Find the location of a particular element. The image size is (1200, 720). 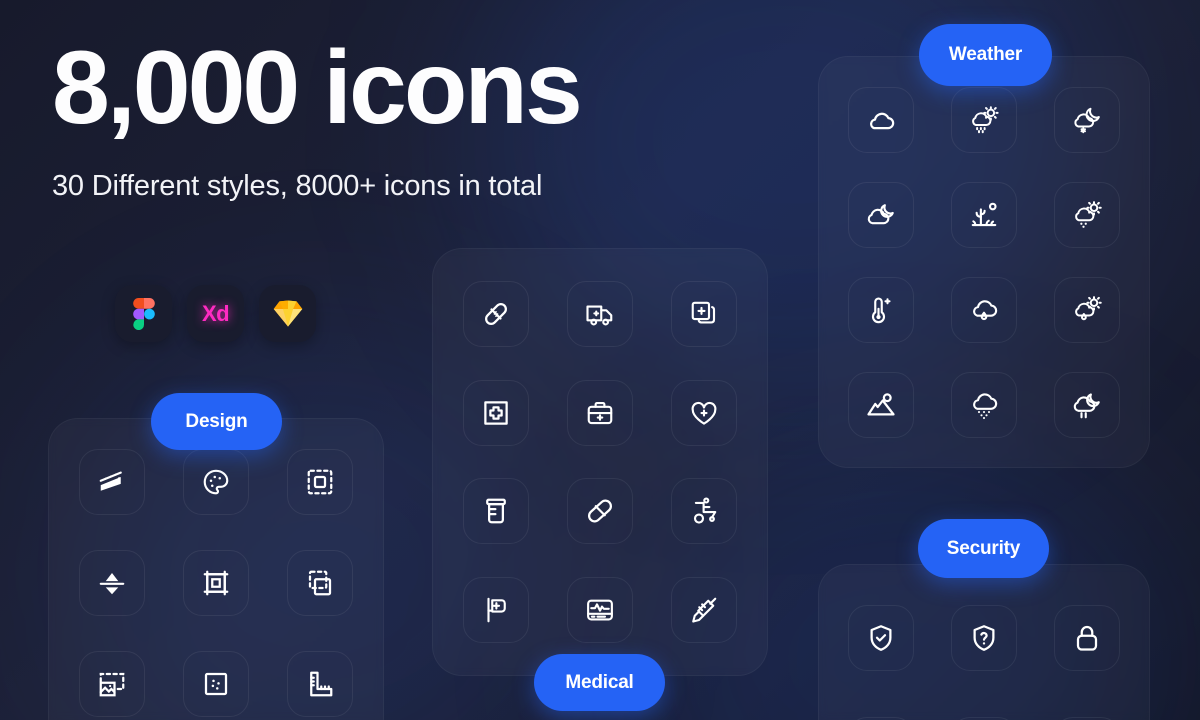

icon-tile-first-aid-frame is located at coordinates (496, 412).